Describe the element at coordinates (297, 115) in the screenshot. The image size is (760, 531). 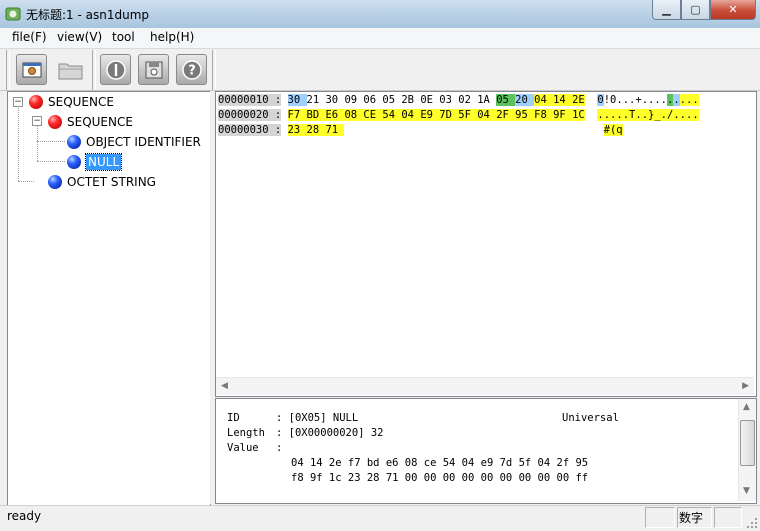
I see `hex-byte: F7` at that location.